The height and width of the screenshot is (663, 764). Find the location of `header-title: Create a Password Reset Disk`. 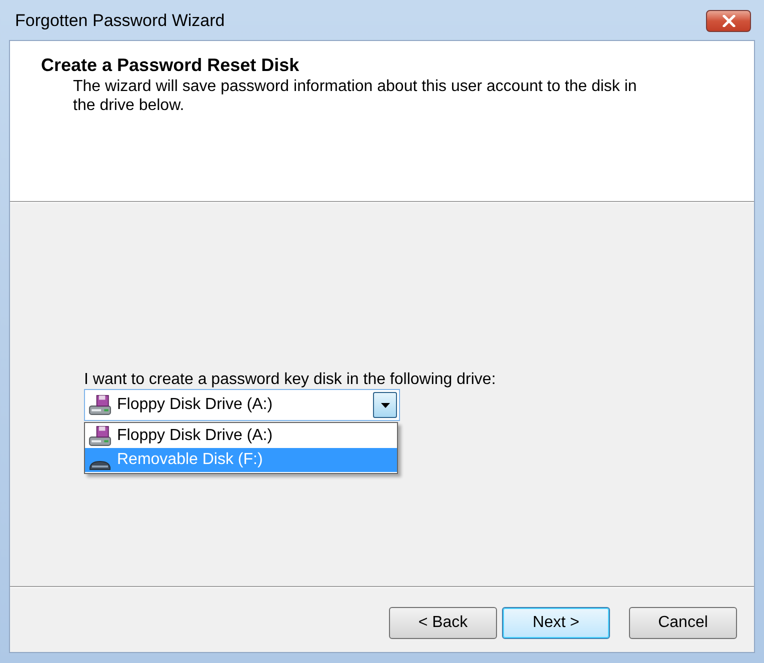

header-title: Create a Password Reset Disk is located at coordinates (170, 65).